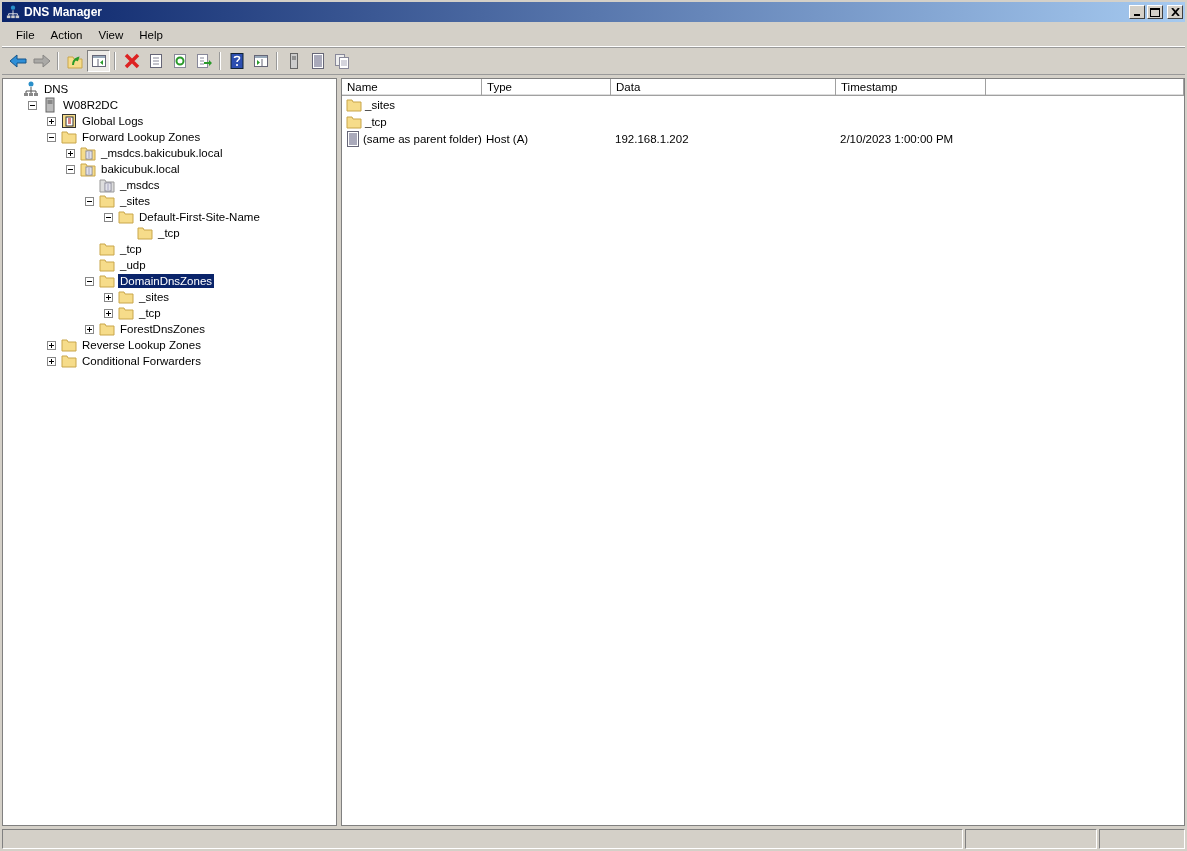 The height and width of the screenshot is (851, 1187). I want to click on tree-item: Default-First-Site-Name, so click(199, 217).